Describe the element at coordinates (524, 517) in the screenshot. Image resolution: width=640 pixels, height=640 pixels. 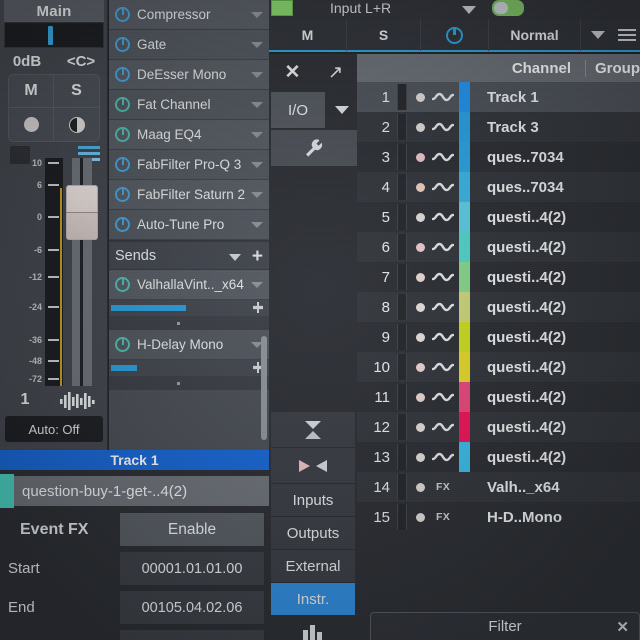
I see `track-name: H-D..Mono` at that location.